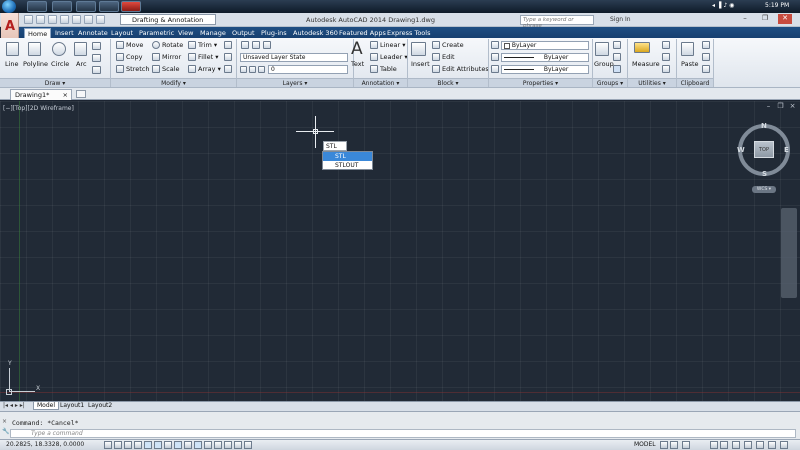  Describe the element at coordinates (192, 69) in the screenshot. I see `array-icon` at that location.